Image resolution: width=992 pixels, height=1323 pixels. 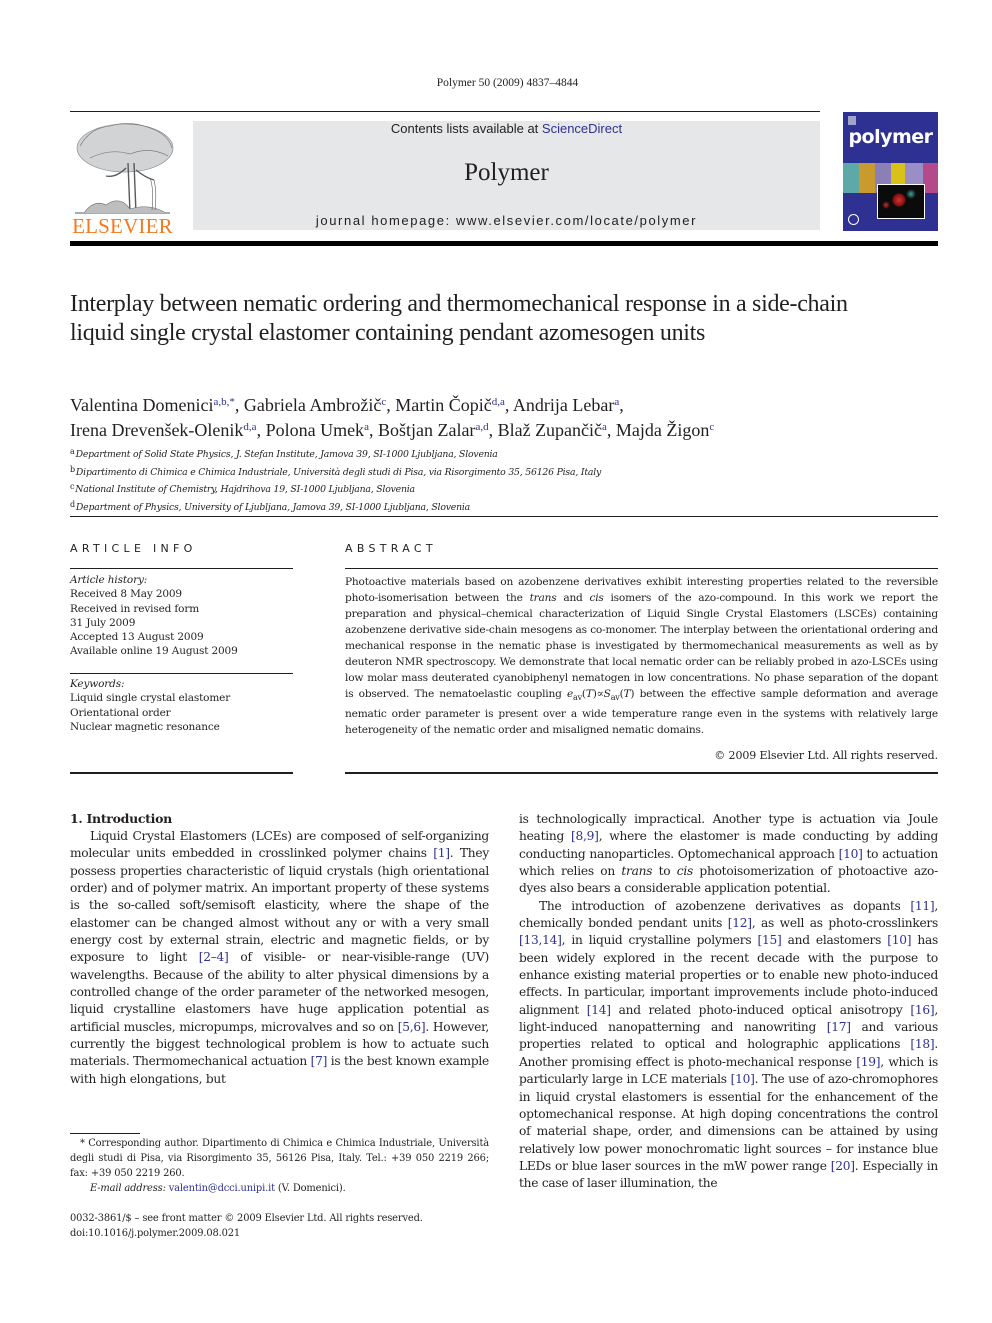 I want to click on author: Andrija Lebara, so click(x=566, y=405).